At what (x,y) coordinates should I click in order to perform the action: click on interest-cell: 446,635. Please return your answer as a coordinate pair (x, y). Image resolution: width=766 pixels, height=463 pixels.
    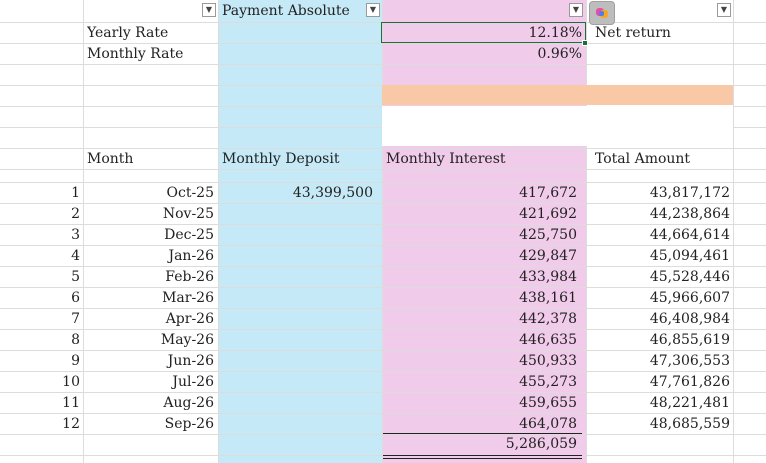
    Looking at the image, I should click on (481, 340).